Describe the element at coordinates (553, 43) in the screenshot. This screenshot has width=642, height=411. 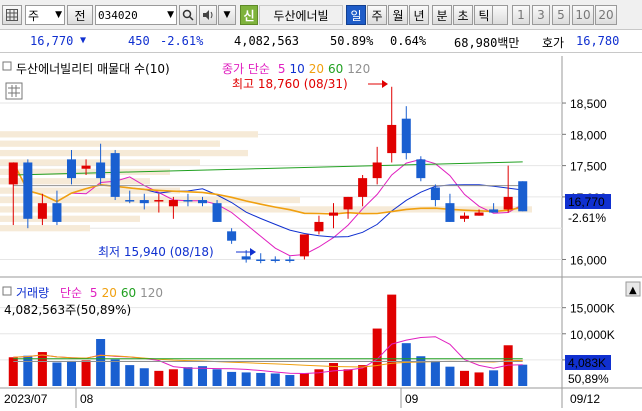
I see `ask-label: 호가` at that location.